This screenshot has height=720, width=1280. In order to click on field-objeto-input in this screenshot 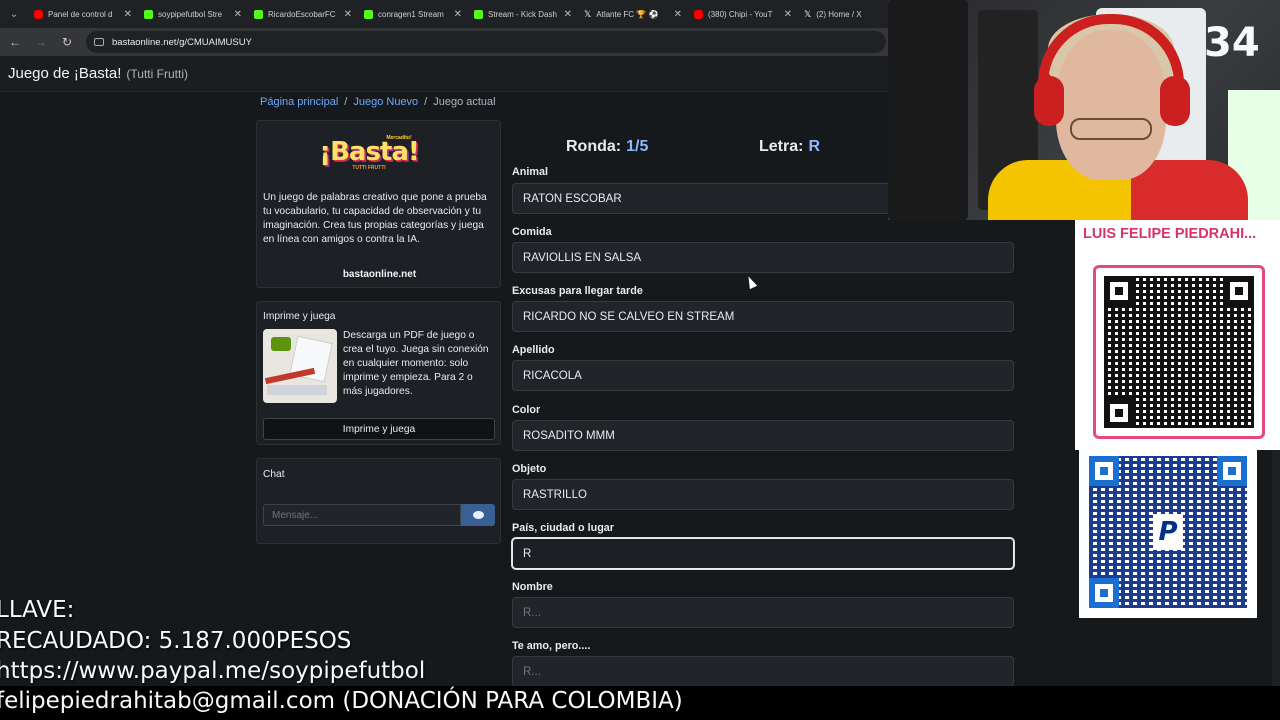, I will do `click(763, 494)`.